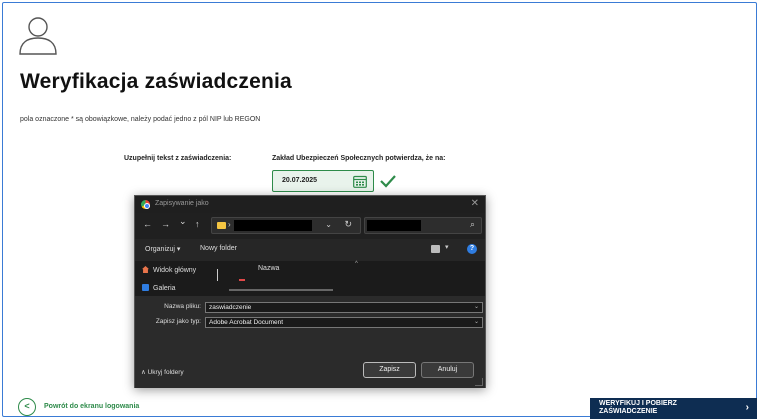 This screenshot has width=759, height=419. I want to click on checkmark-icon, so click(388, 181).